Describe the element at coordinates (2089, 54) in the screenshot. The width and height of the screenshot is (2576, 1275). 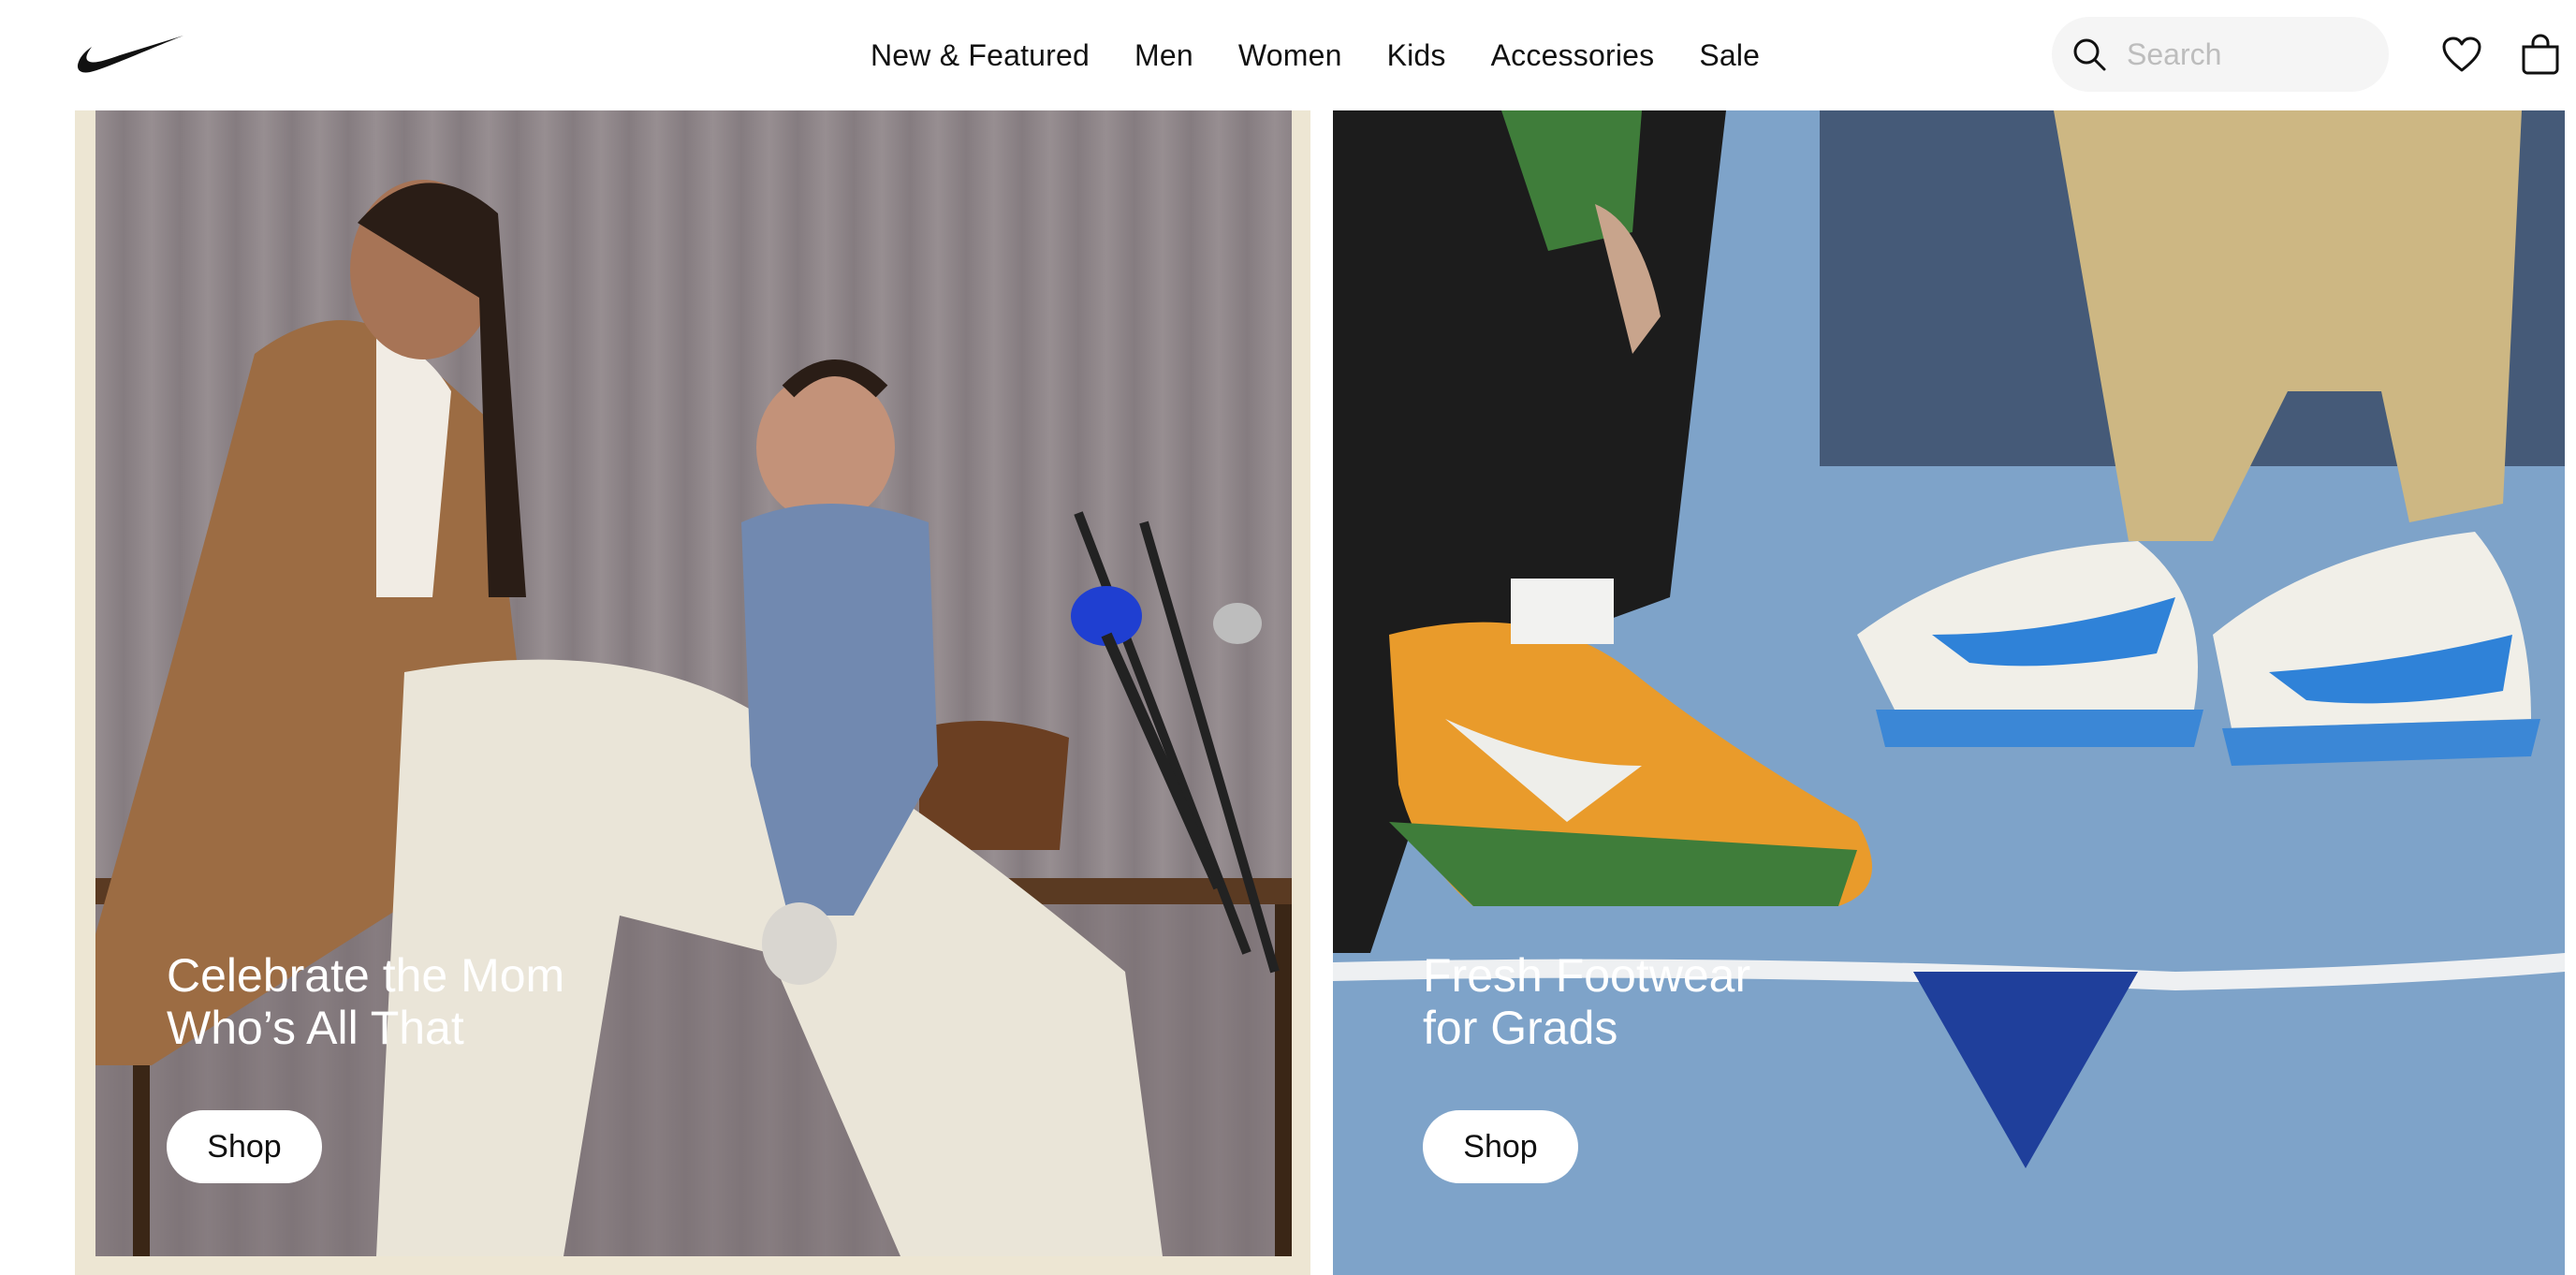
I see `search-icon` at that location.